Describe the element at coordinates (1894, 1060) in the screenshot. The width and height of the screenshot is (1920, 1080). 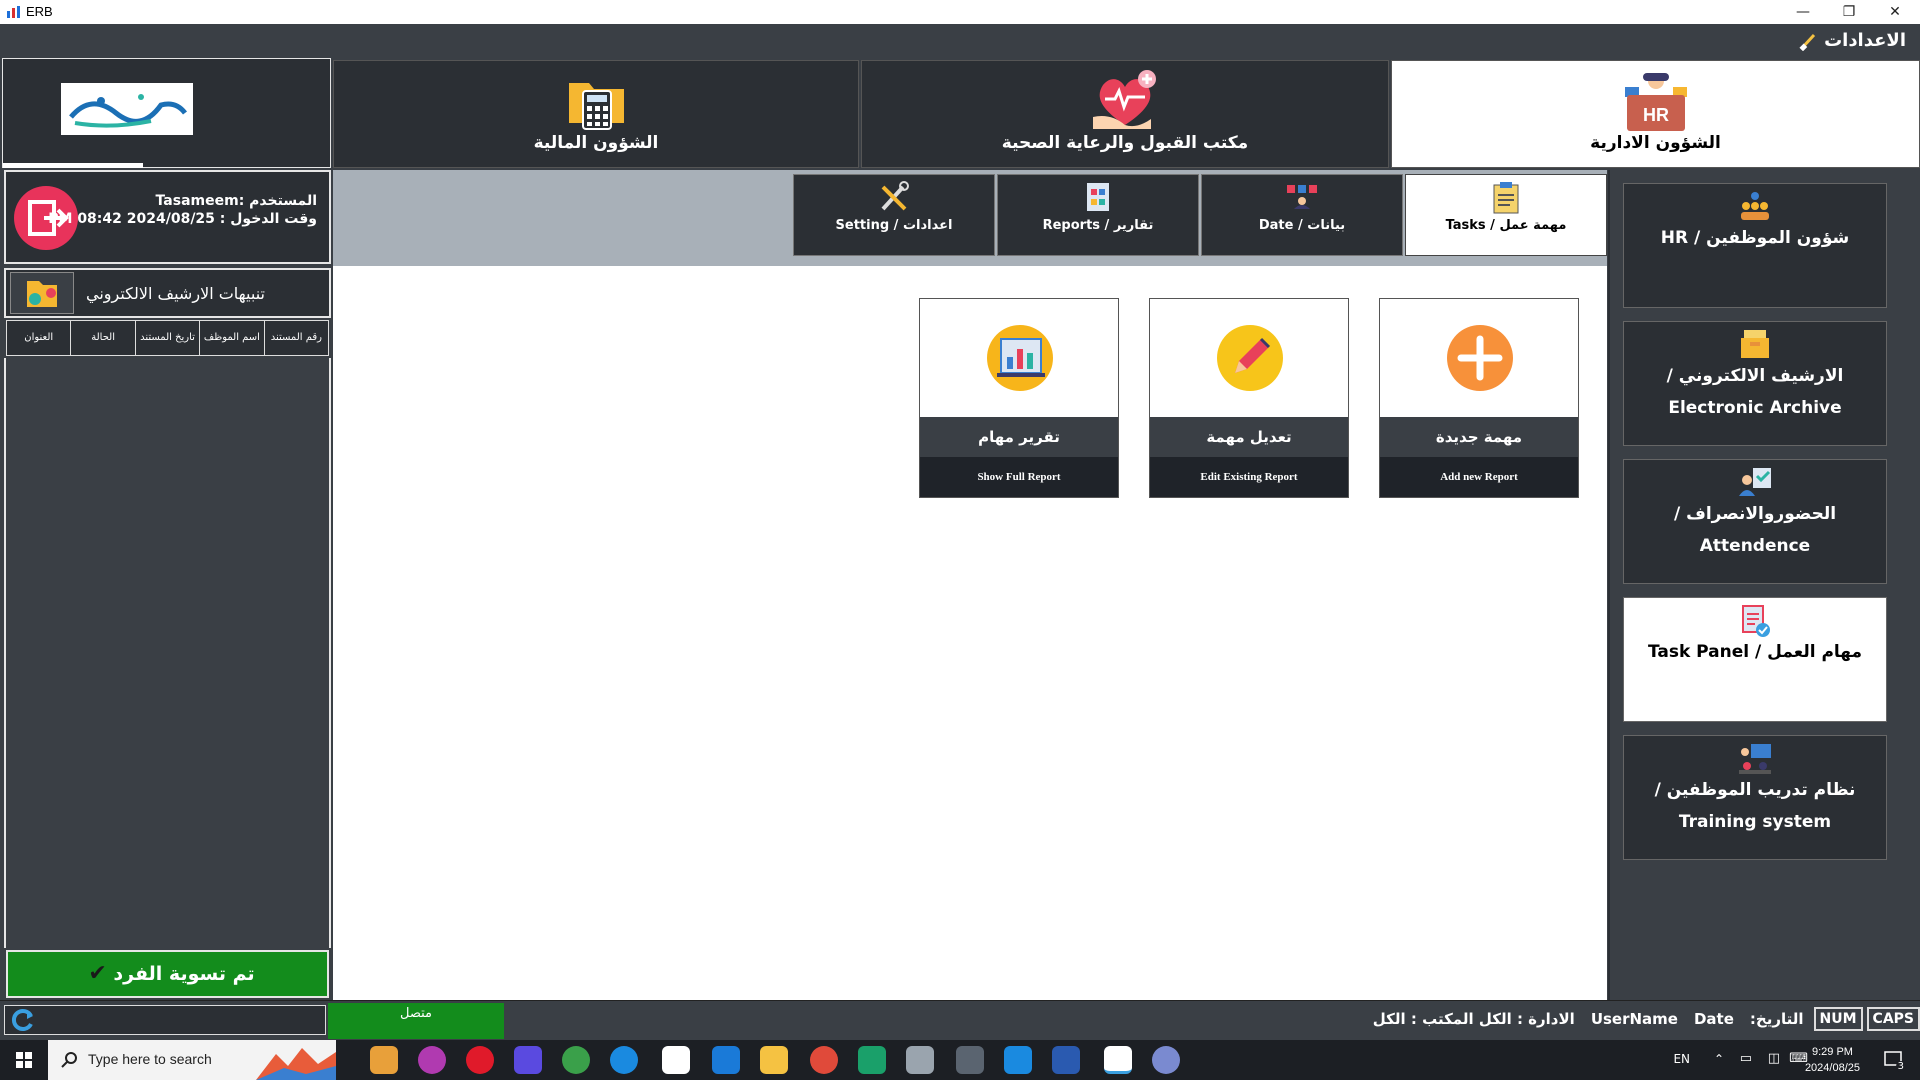
I see `notifications-button: 3` at that location.